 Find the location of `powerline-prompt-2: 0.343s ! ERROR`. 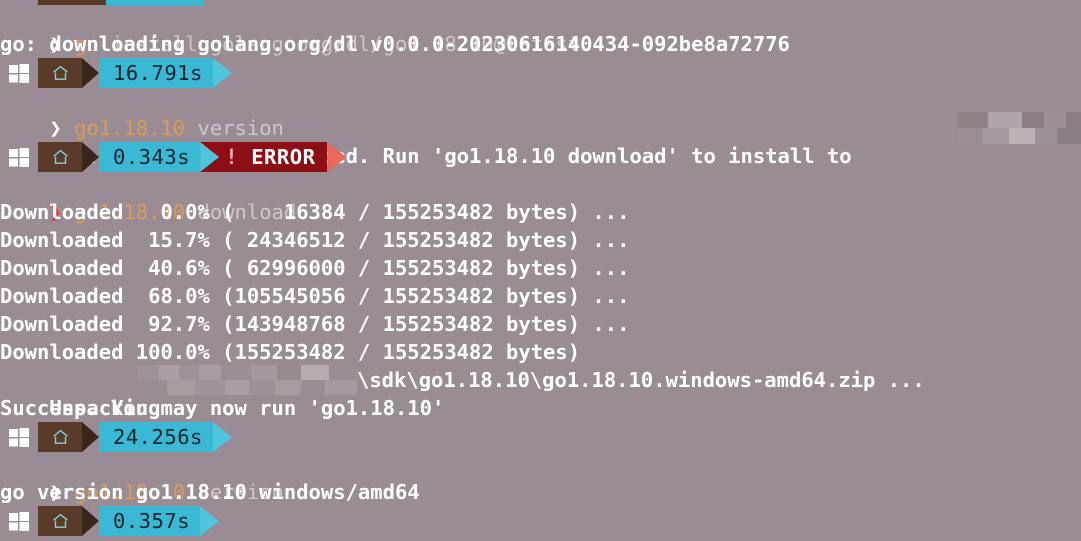

powerline-prompt-2: 0.343s ! ERROR is located at coordinates (173, 157).